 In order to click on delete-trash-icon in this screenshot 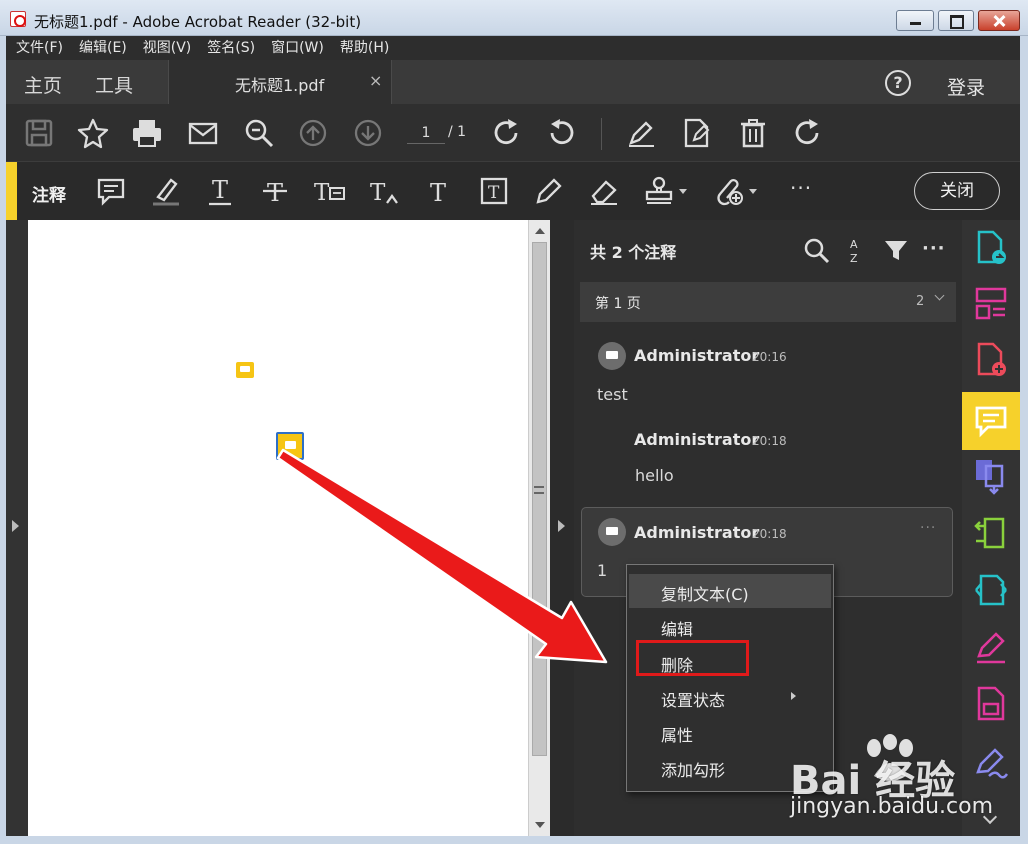, I will do `click(753, 133)`.